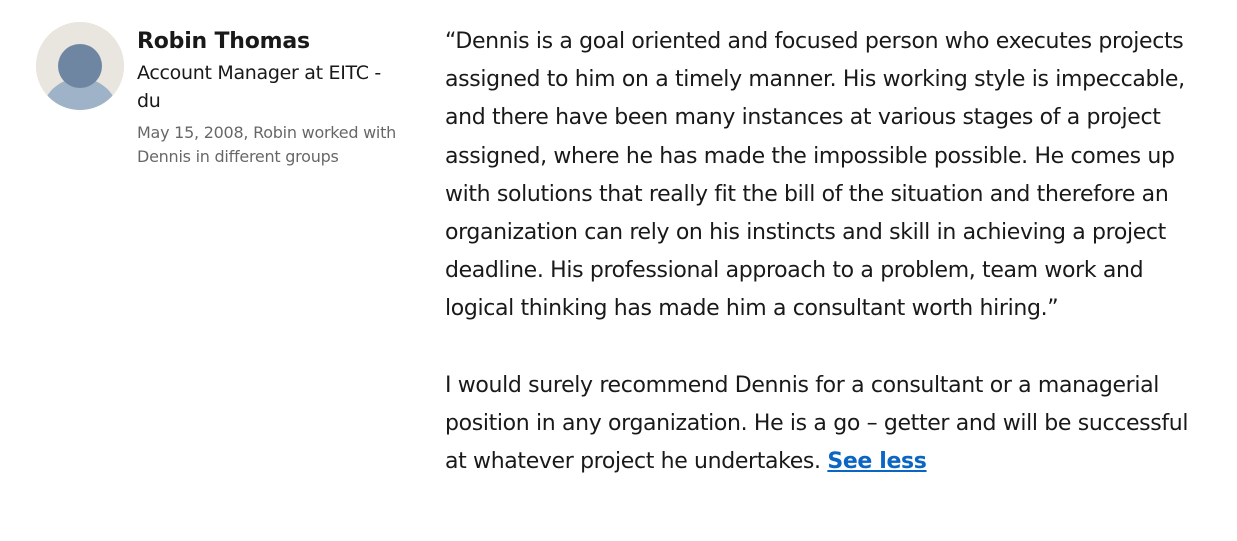  I want to click on see-less-link: See less, so click(877, 461).